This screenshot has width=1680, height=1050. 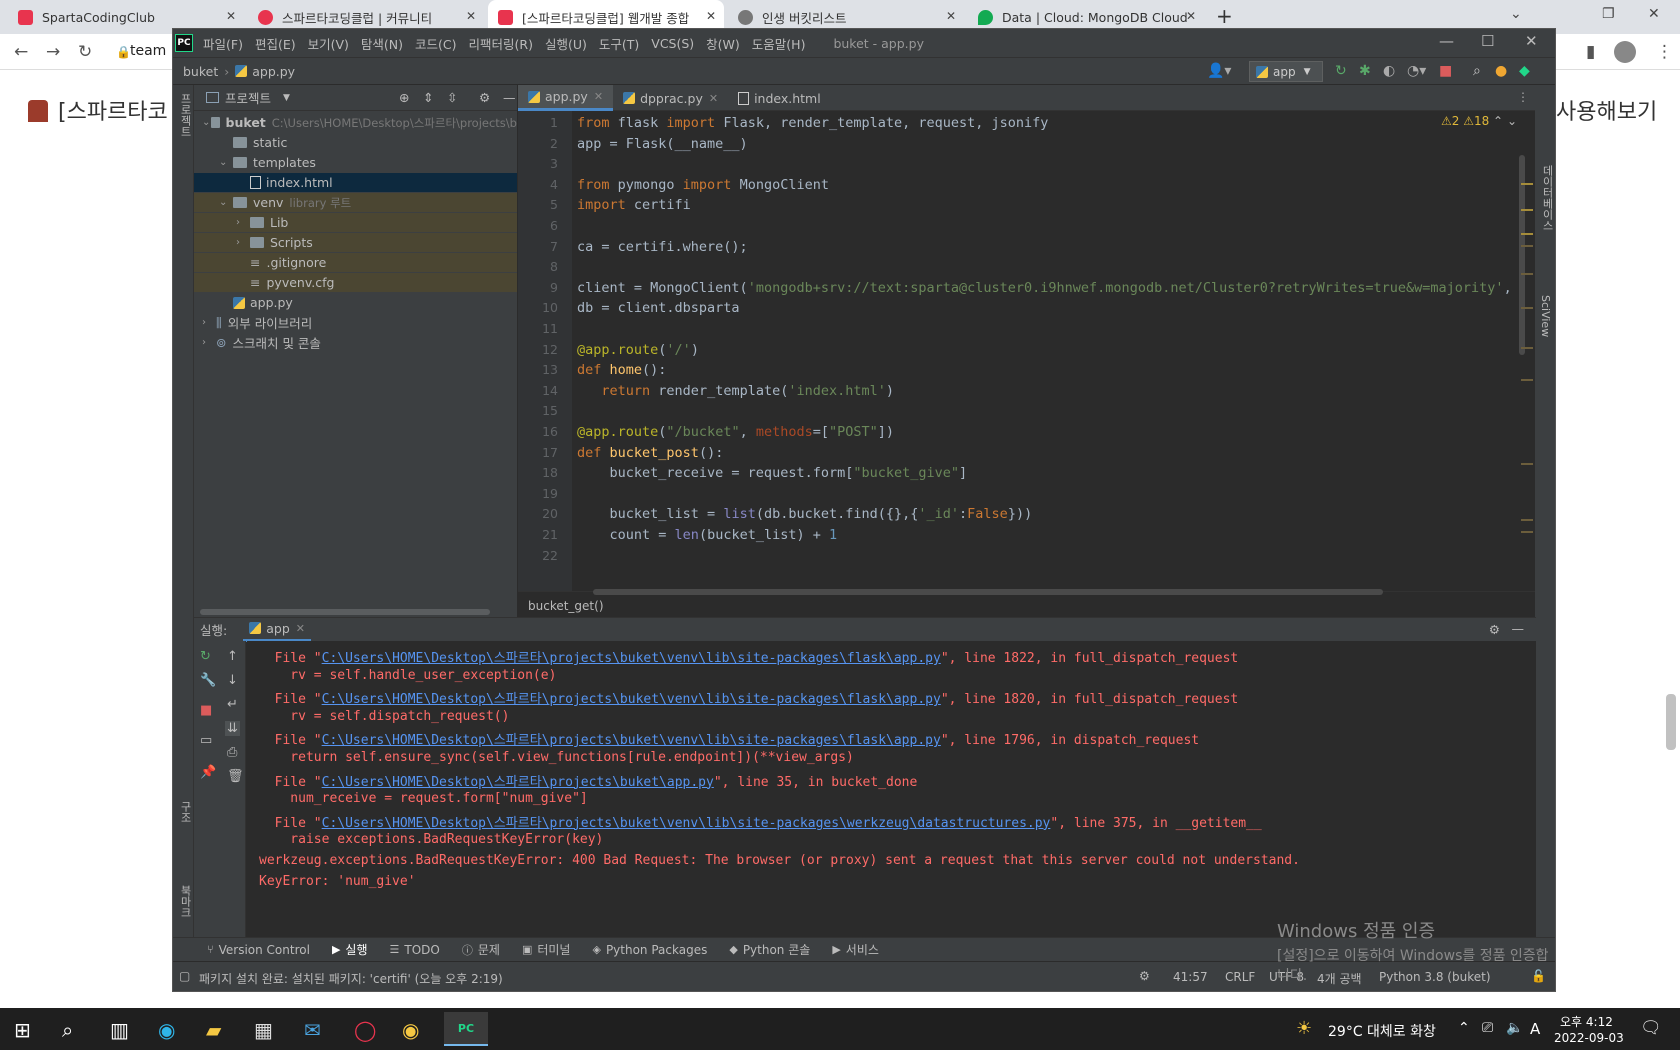 I want to click on tree-item: › ⊚ 스크래치 및 콘솔, so click(x=355, y=342).